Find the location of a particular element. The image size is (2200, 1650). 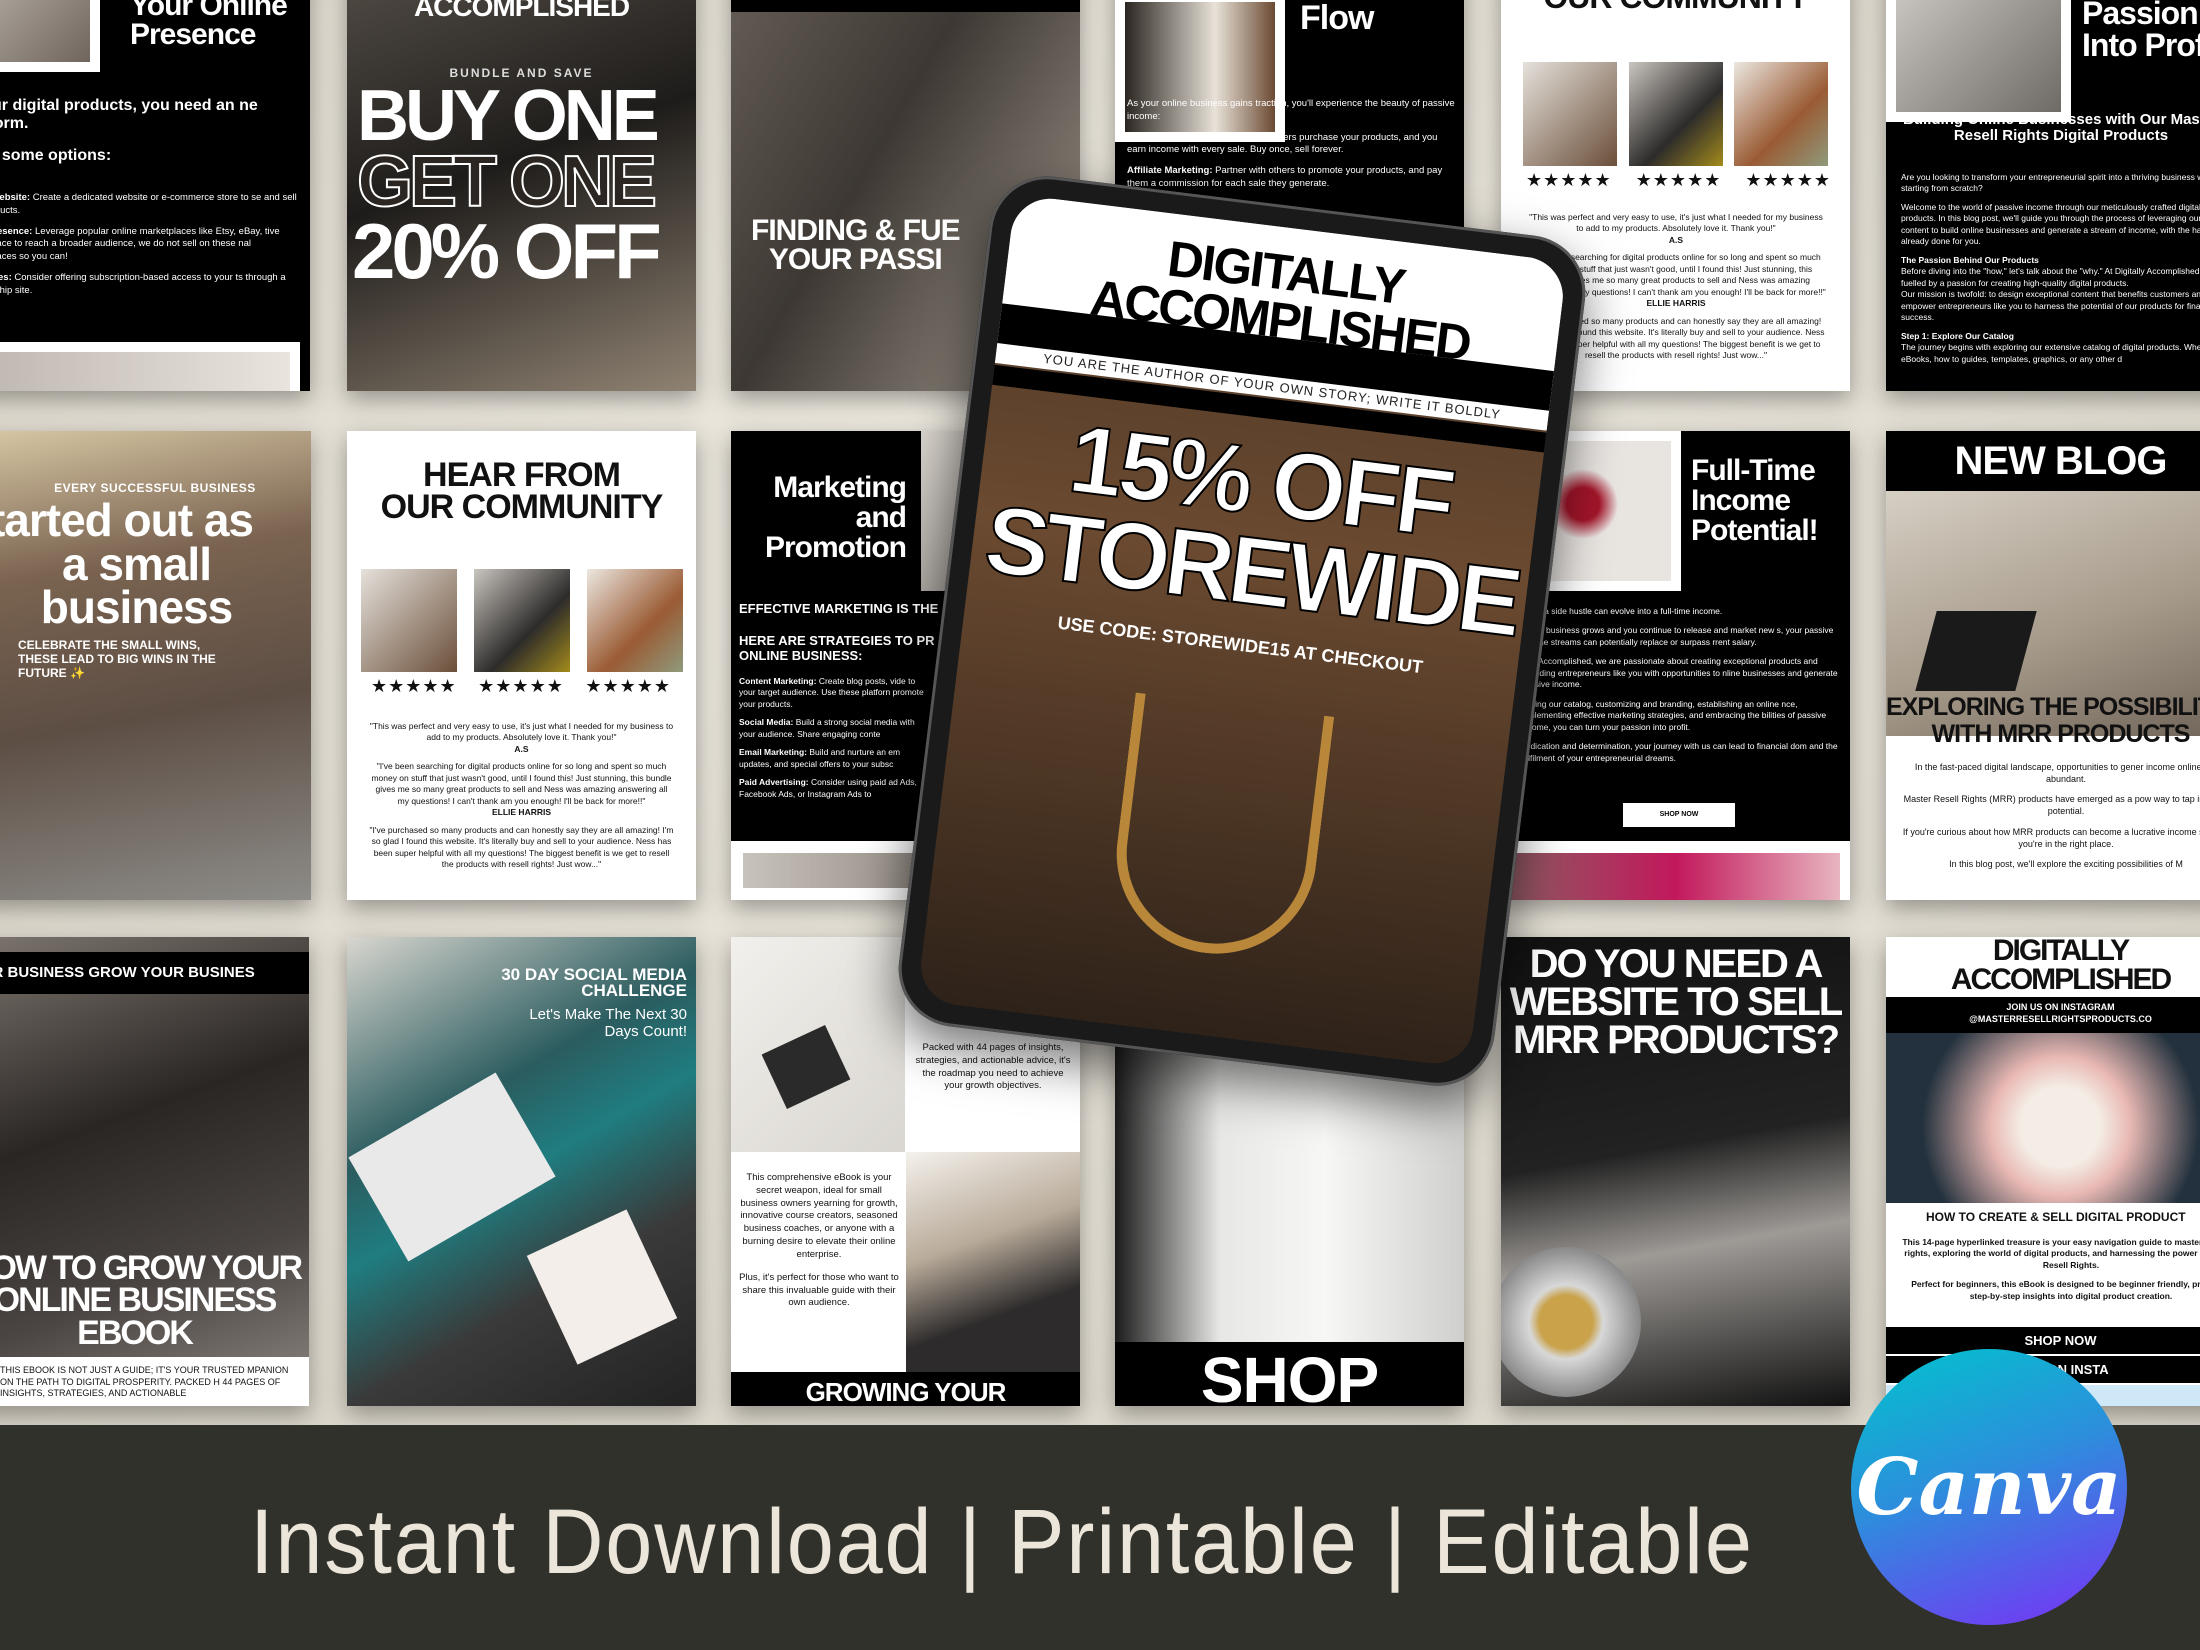

card-title: Passion Into Profi is located at coordinates (2141, 31).